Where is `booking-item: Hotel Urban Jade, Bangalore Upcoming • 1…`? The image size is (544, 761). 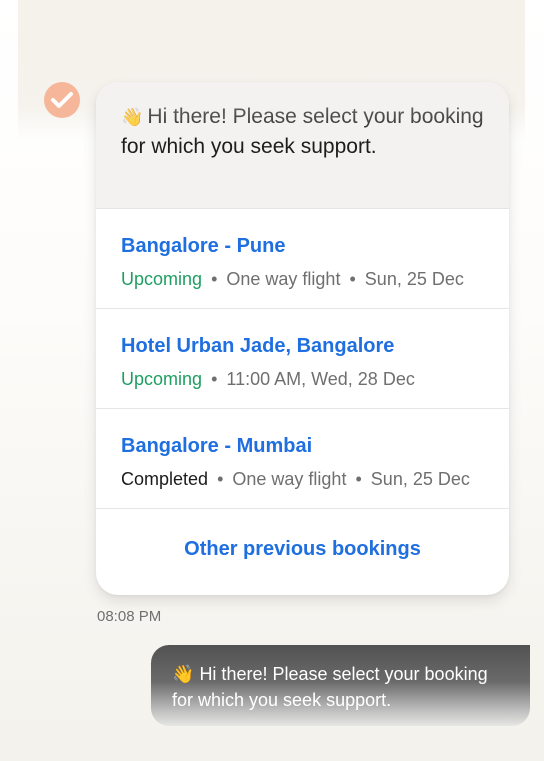
booking-item: Hotel Urban Jade, Bangalore Upcoming • 1… is located at coordinates (302, 359).